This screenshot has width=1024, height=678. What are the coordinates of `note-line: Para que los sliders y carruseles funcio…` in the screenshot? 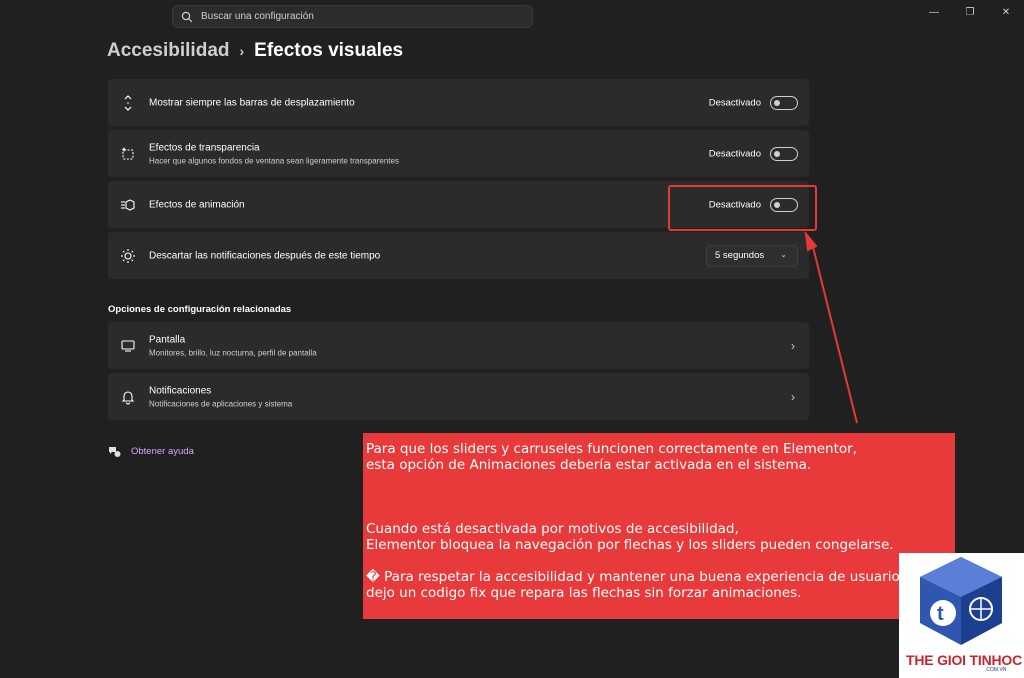 It's located at (611, 449).